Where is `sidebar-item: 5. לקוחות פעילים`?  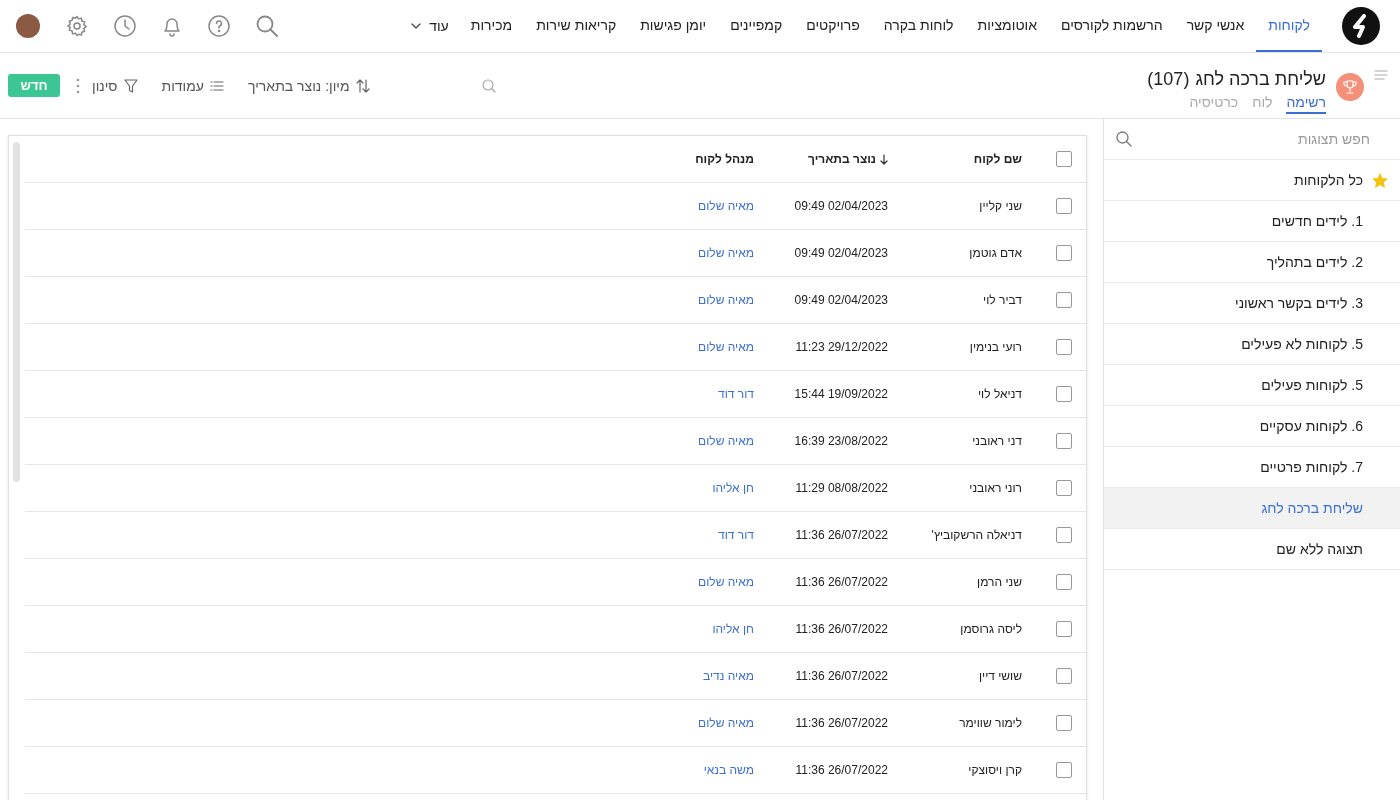
sidebar-item: 5. לקוחות פעילים is located at coordinates (1252, 385).